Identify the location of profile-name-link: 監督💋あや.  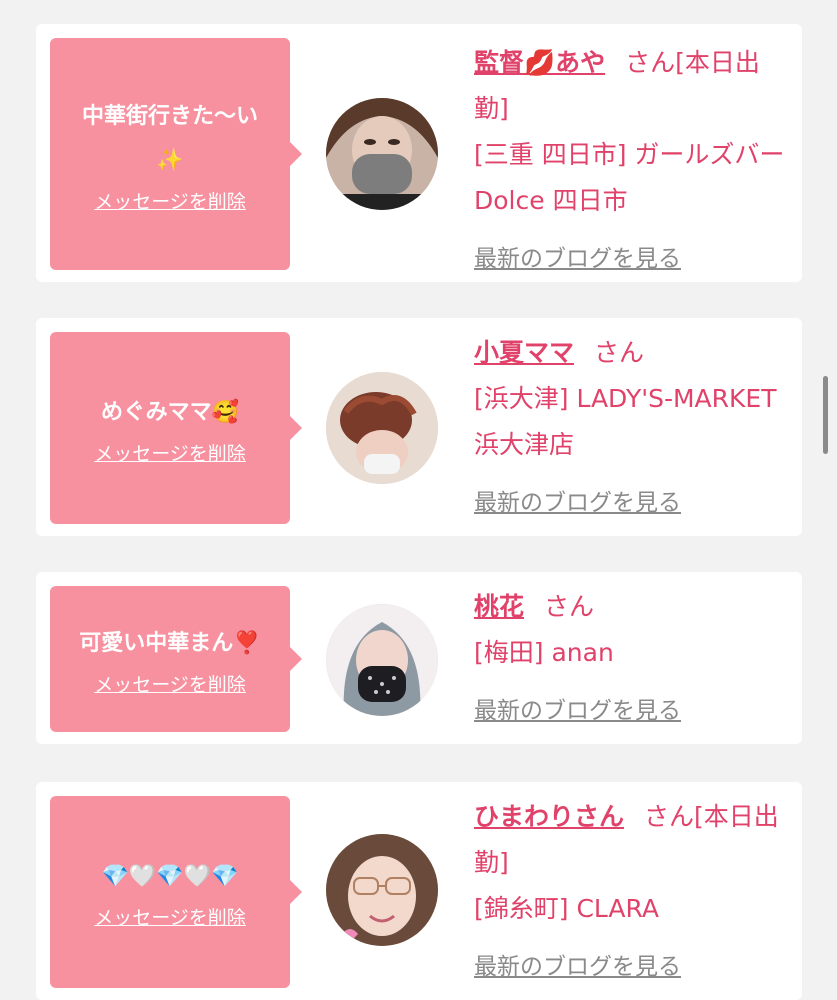
(539, 62).